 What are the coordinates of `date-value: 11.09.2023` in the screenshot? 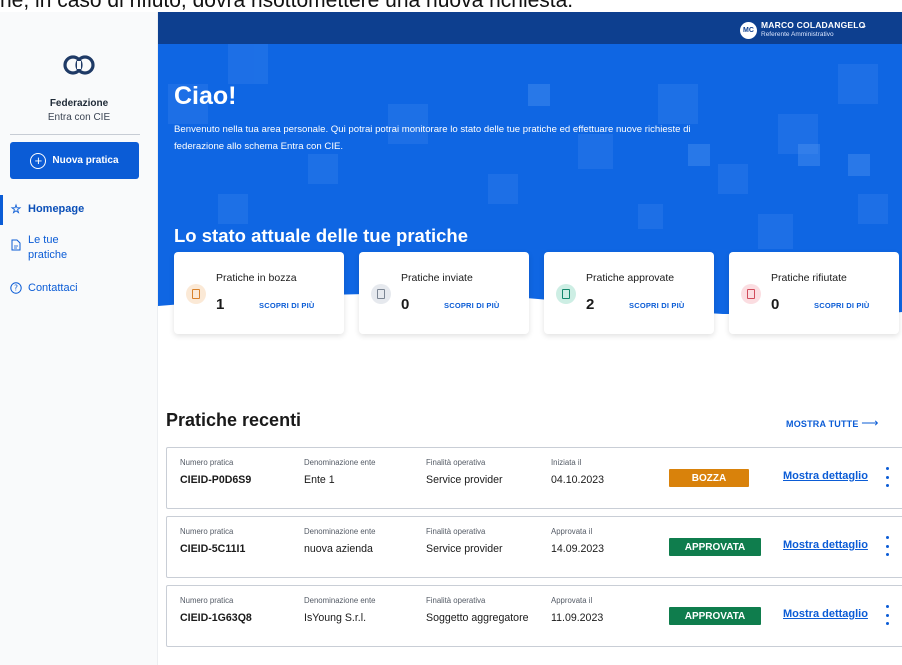 It's located at (577, 618).